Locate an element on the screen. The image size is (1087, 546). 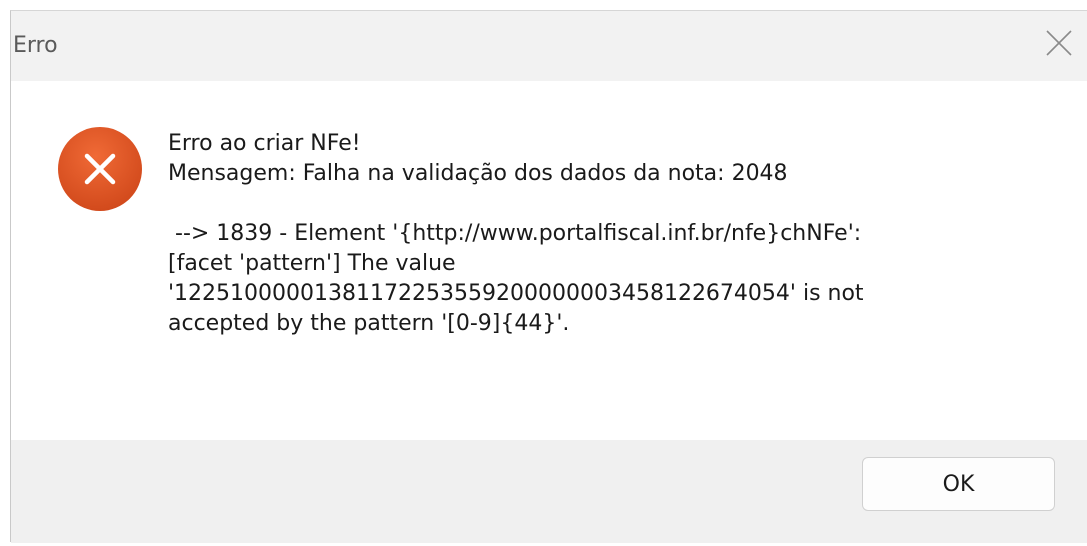
close-button is located at coordinates (1059, 43).